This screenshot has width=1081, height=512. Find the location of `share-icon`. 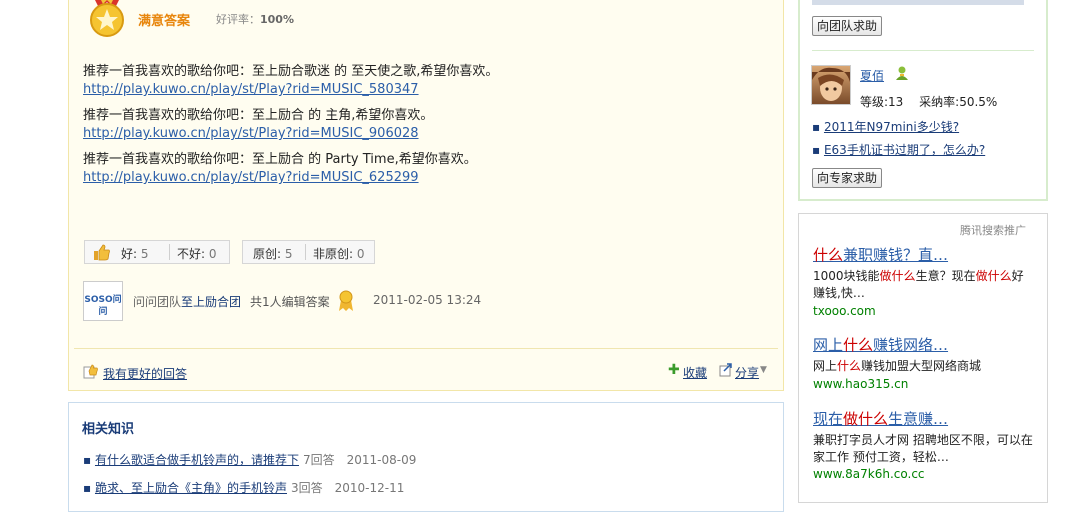

share-icon is located at coordinates (725, 370).